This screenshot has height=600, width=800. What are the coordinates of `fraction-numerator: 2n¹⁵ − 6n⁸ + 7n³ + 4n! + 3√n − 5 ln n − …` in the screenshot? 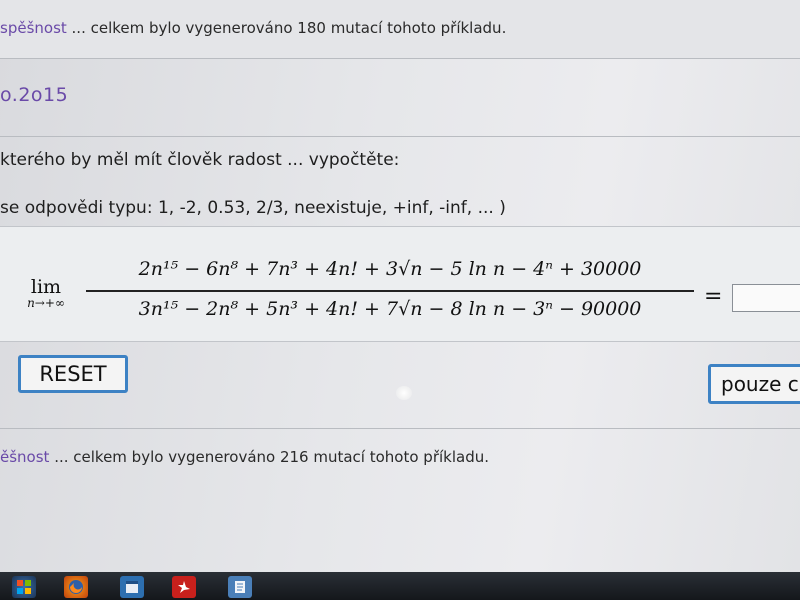 It's located at (390, 269).